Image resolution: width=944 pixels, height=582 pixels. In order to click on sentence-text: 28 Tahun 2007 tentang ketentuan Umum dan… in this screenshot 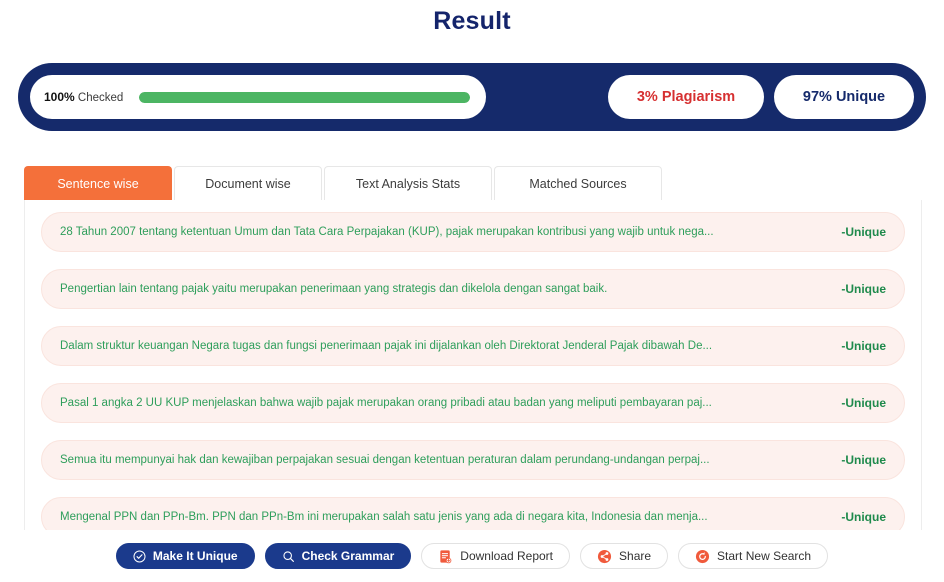, I will do `click(387, 232)`.